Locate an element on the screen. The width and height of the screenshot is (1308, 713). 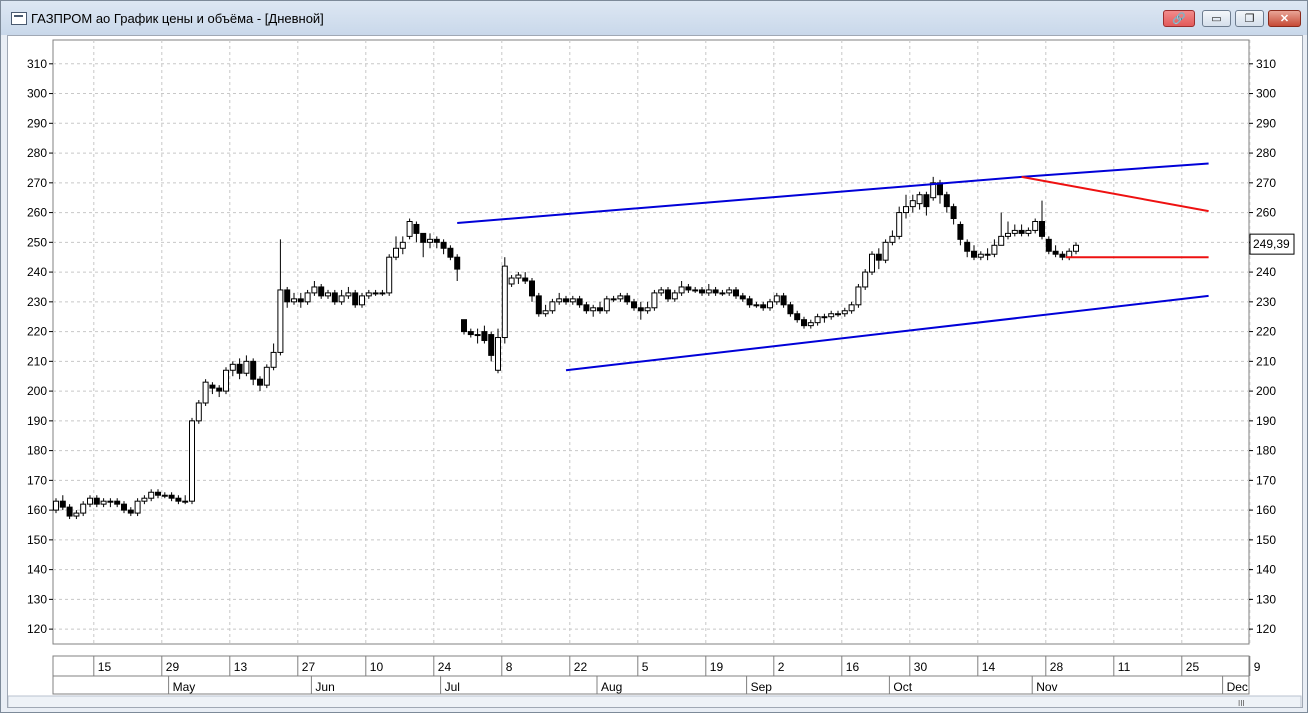
x-axis-frame is located at coordinates (651, 675).